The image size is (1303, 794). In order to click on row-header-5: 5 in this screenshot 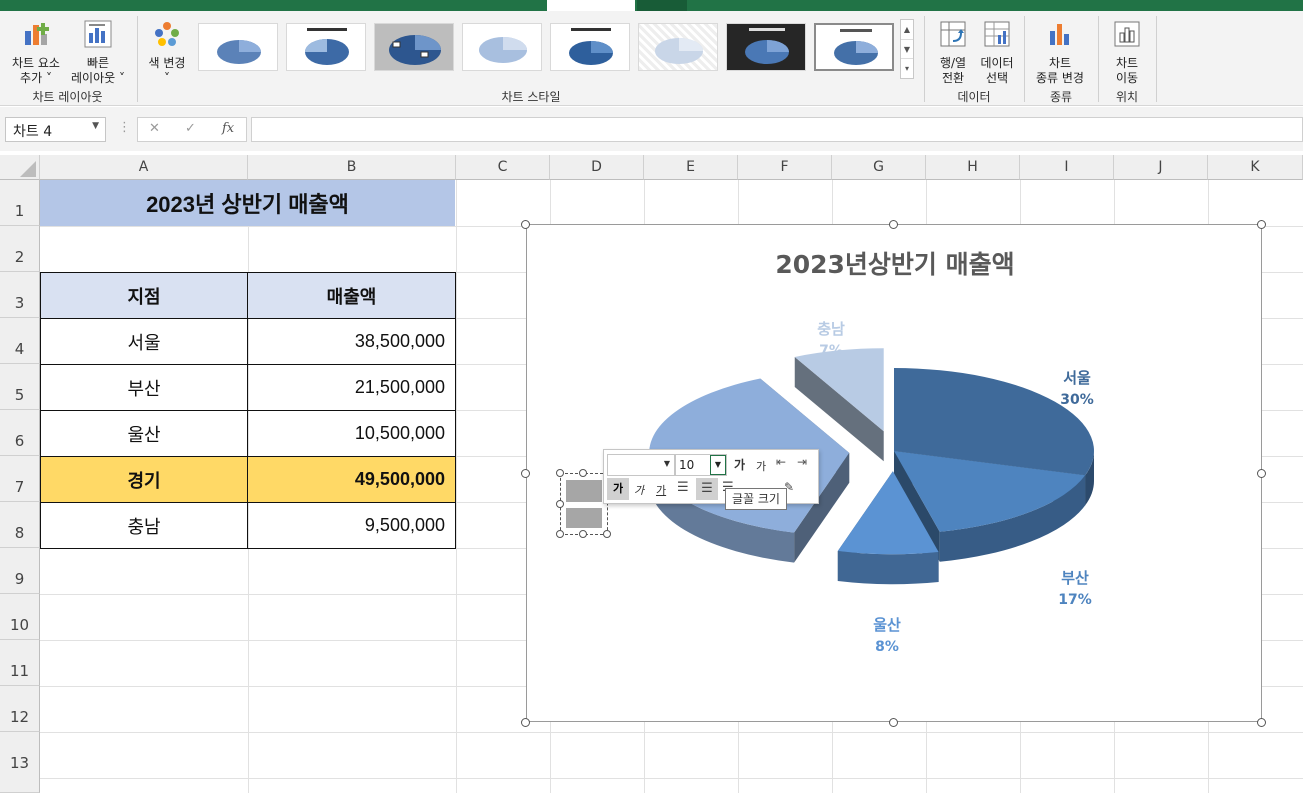, I will do `click(20, 387)`.